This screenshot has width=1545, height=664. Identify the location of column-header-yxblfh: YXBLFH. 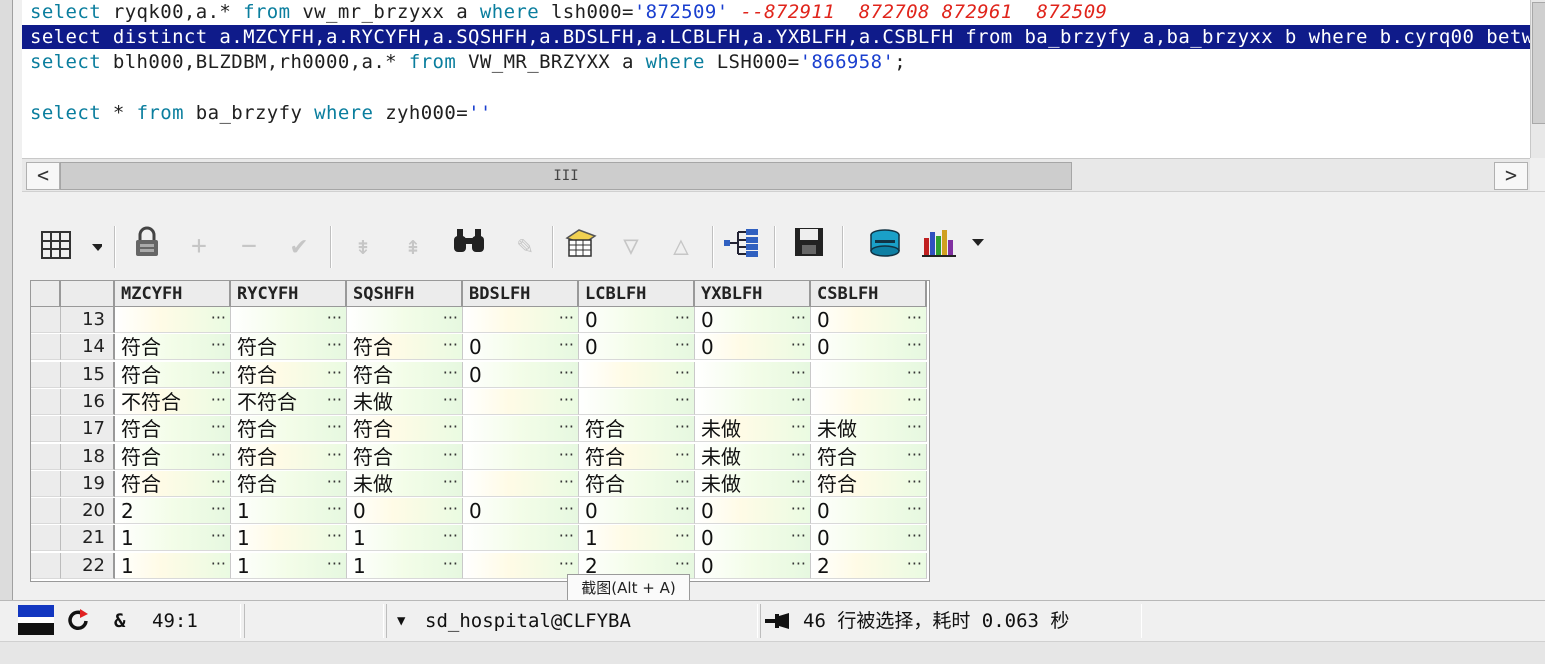
(753, 294).